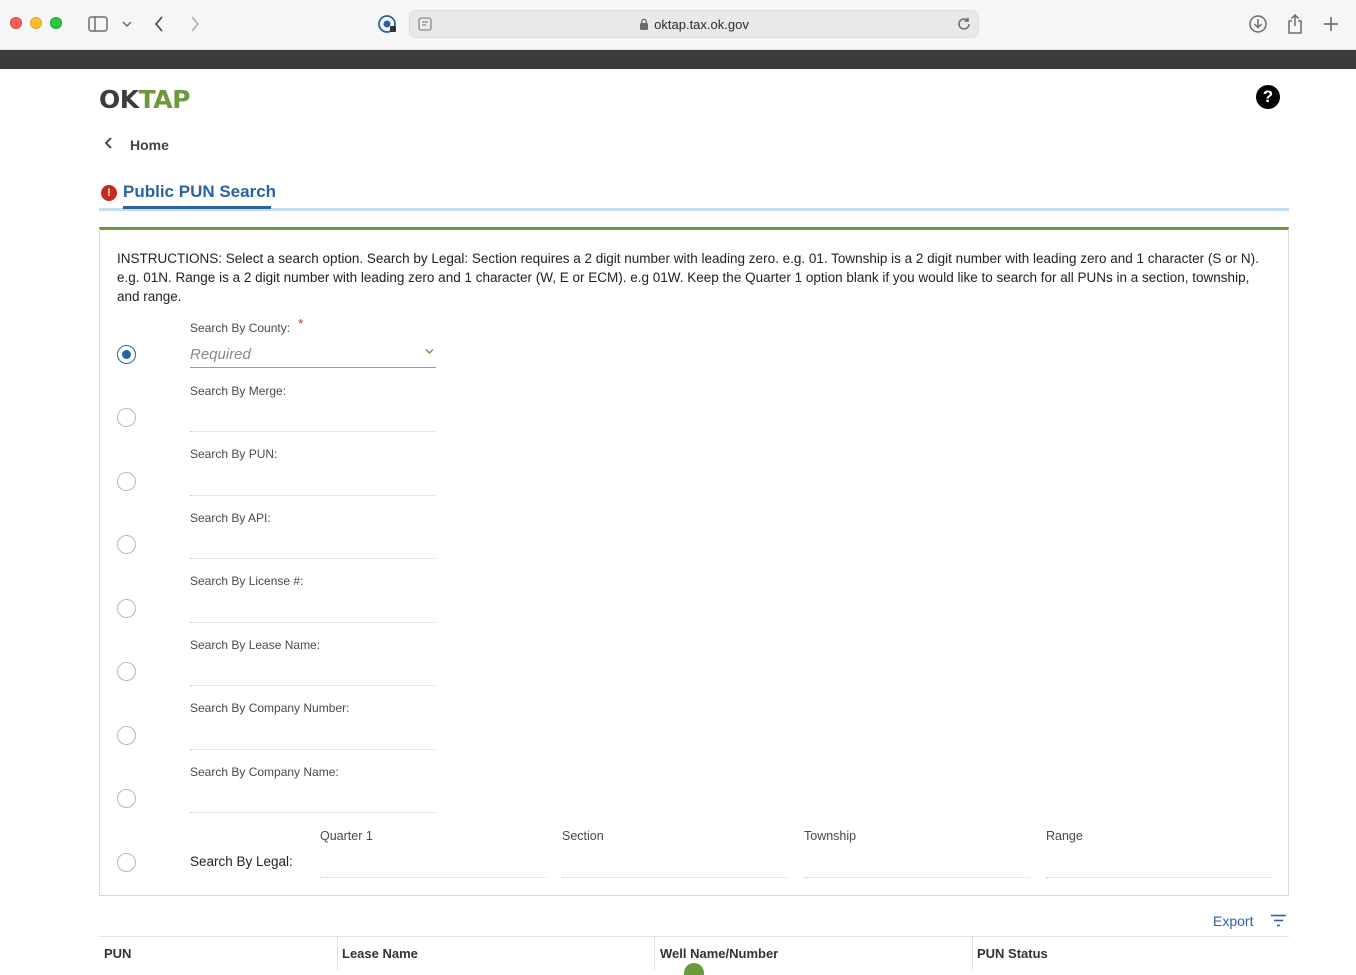 This screenshot has height=975, width=1356. I want to click on column-header-well-name: Well Name/Number, so click(719, 953).